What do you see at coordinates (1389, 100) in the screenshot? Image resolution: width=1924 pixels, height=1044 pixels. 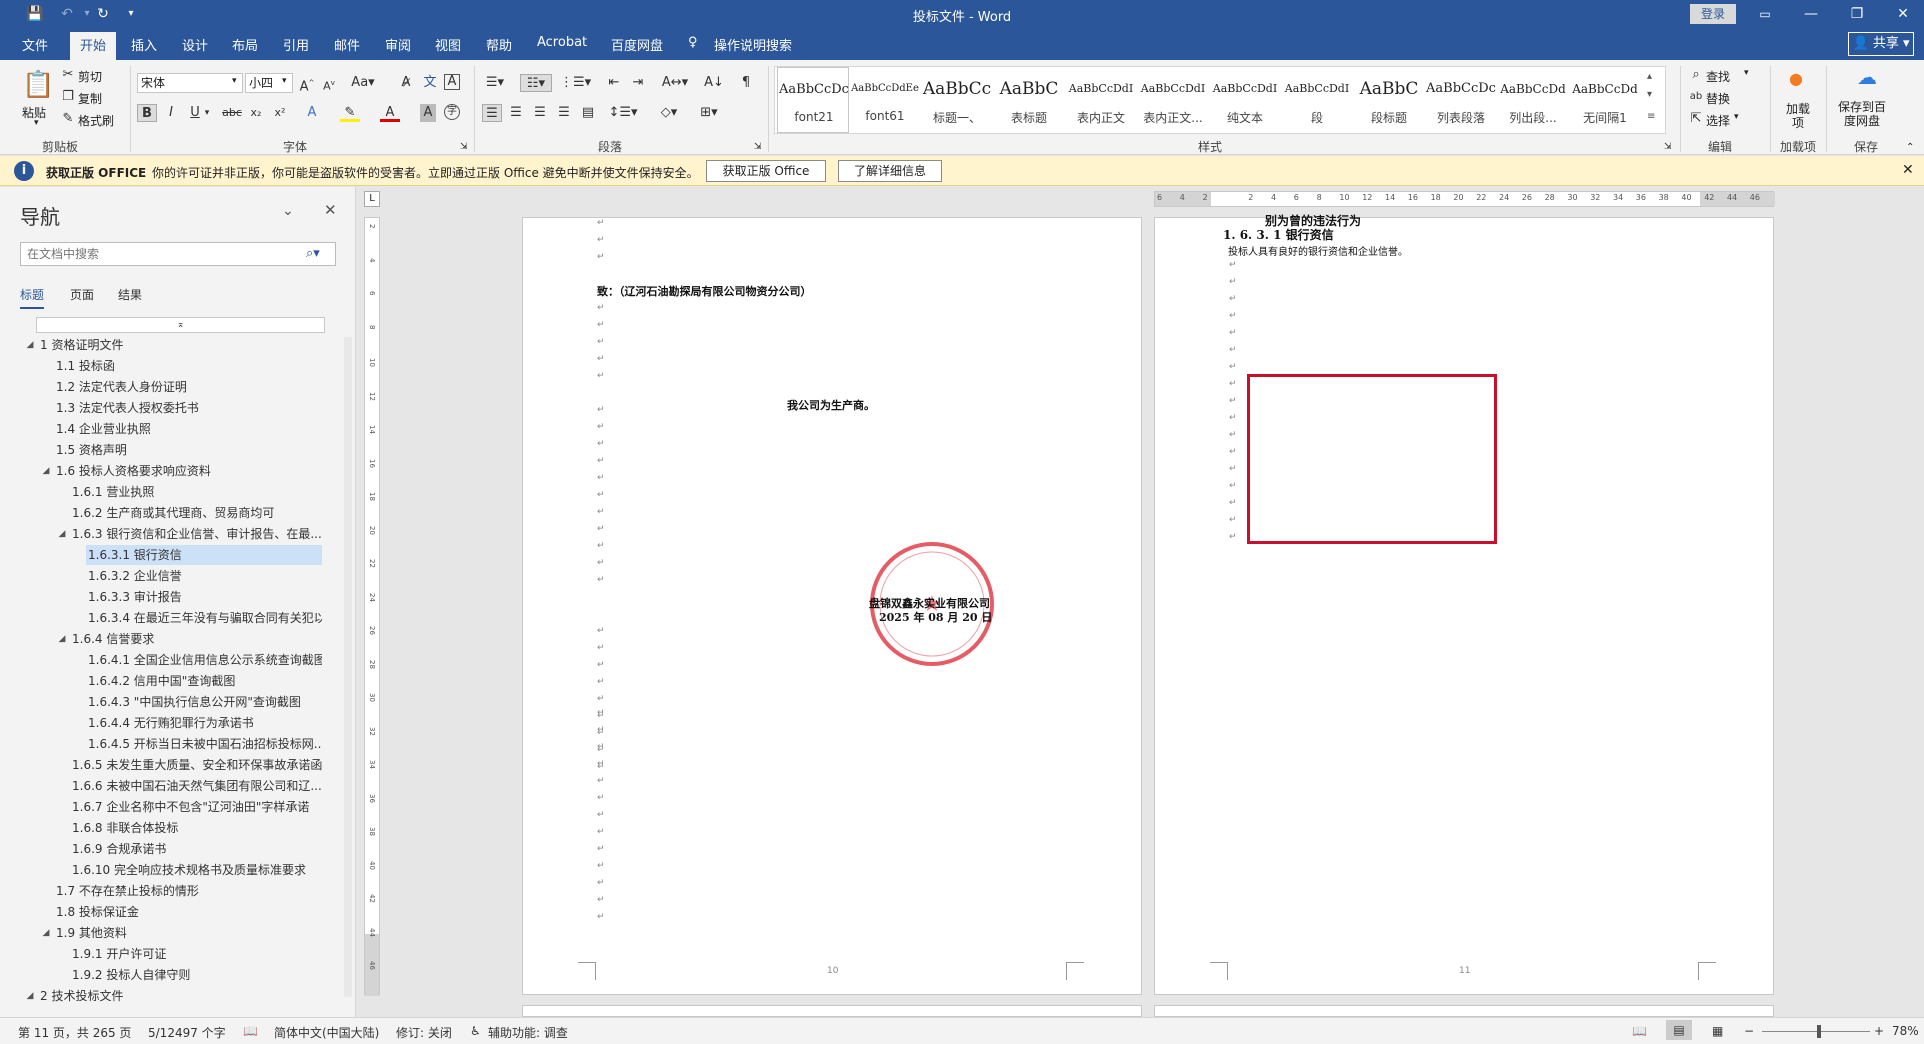 I see `style-paragraph-title: AaBbC 段标题` at bounding box center [1389, 100].